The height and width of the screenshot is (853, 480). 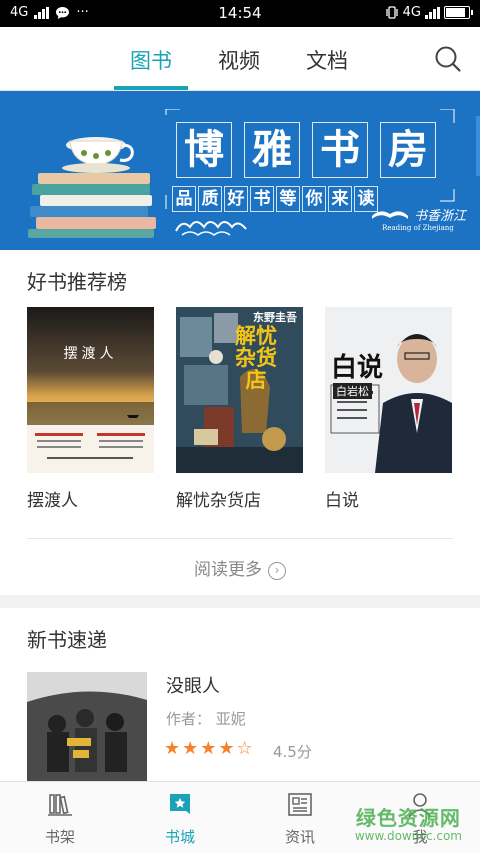 I want to click on nav-label: 书城, so click(x=179, y=837).